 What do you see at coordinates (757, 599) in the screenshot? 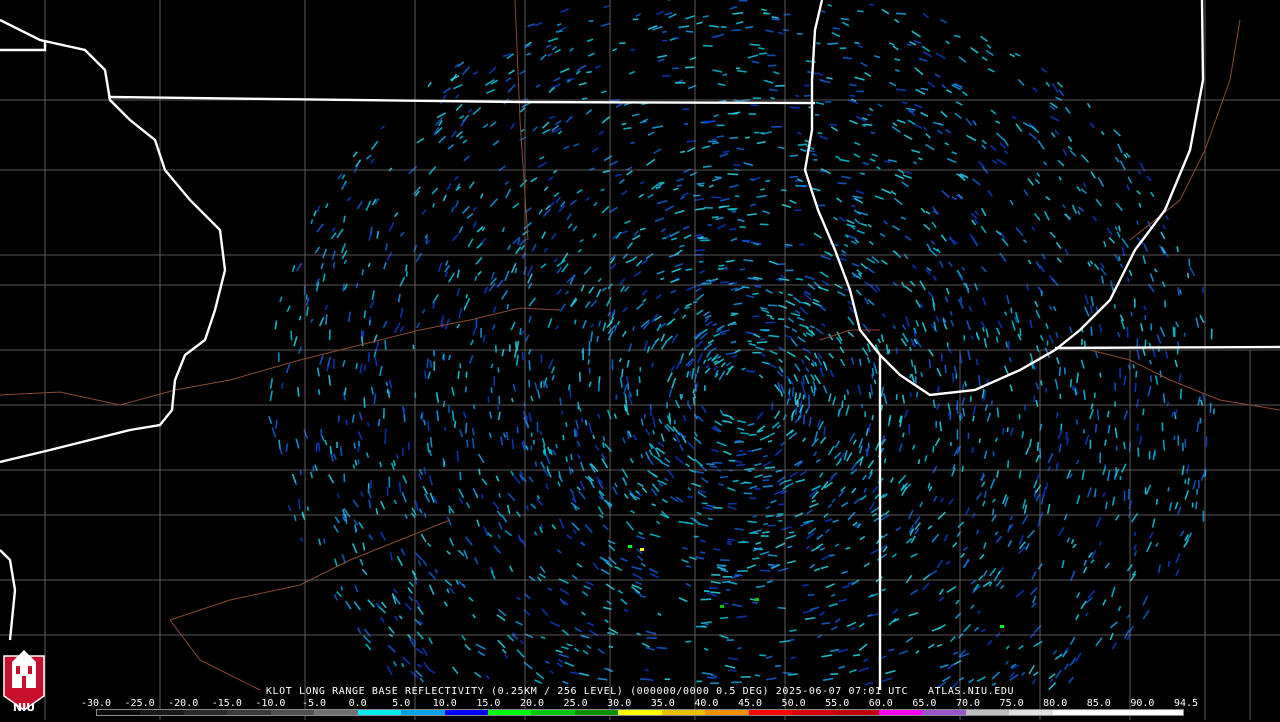
I see `echo-strong-speck` at bounding box center [757, 599].